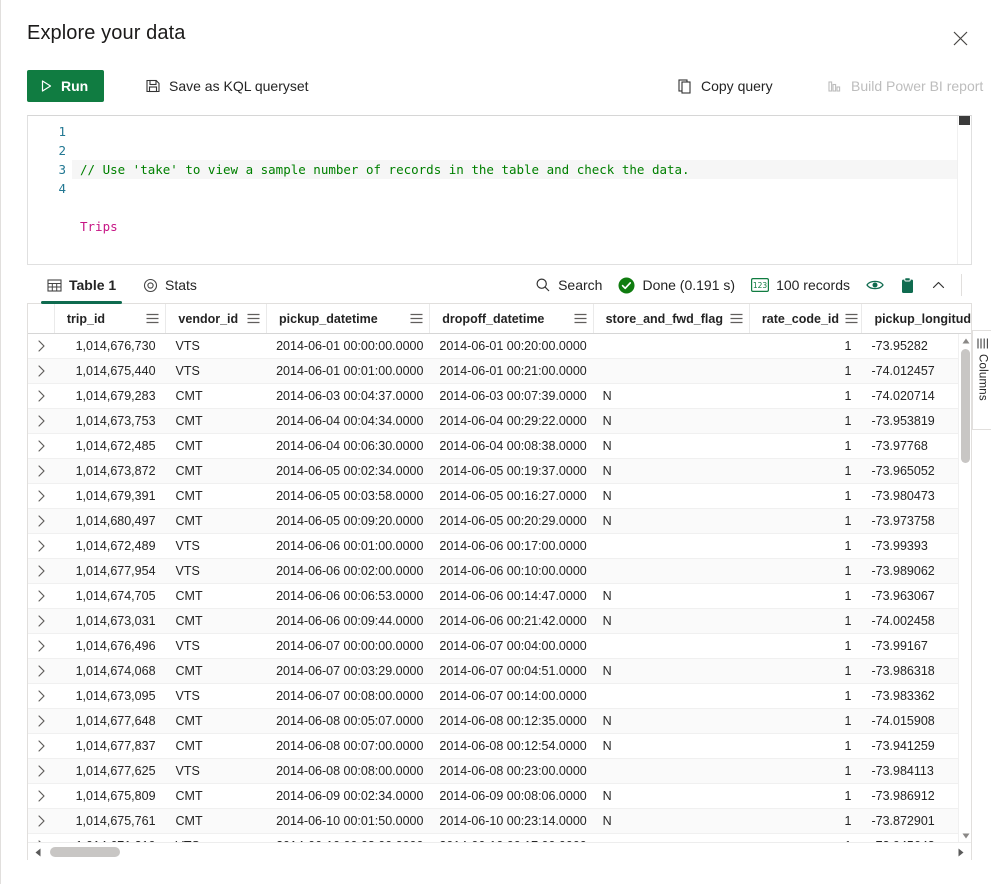  What do you see at coordinates (568, 285) in the screenshot?
I see `search-button: Search` at bounding box center [568, 285].